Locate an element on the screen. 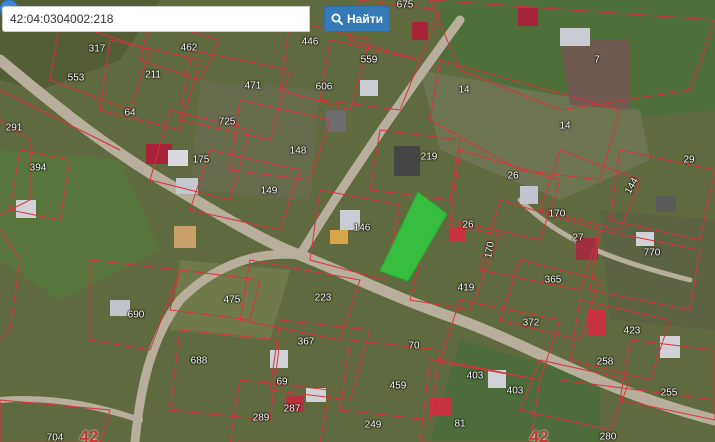 This screenshot has width=715, height=442. parcel-label: 462 is located at coordinates (189, 48).